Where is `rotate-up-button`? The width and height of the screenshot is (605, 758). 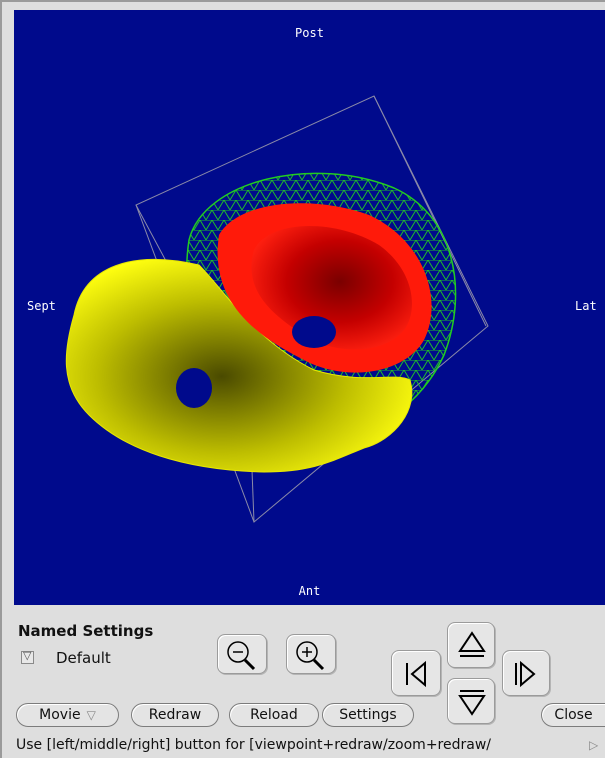
rotate-up-button is located at coordinates (471, 645).